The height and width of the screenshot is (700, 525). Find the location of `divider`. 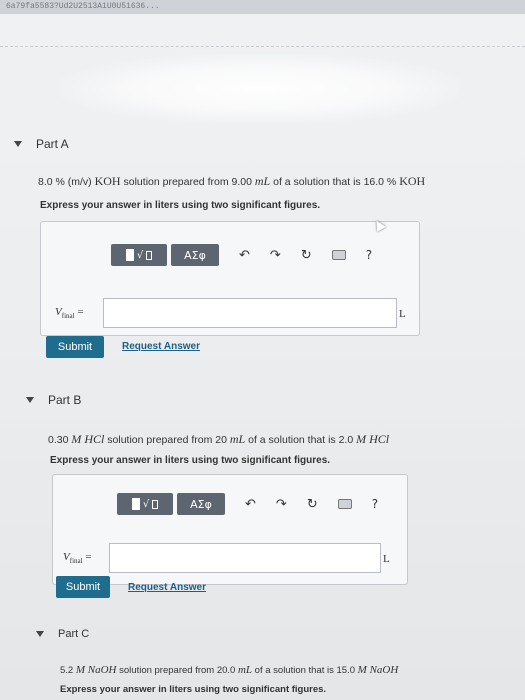

divider is located at coordinates (262, 46).